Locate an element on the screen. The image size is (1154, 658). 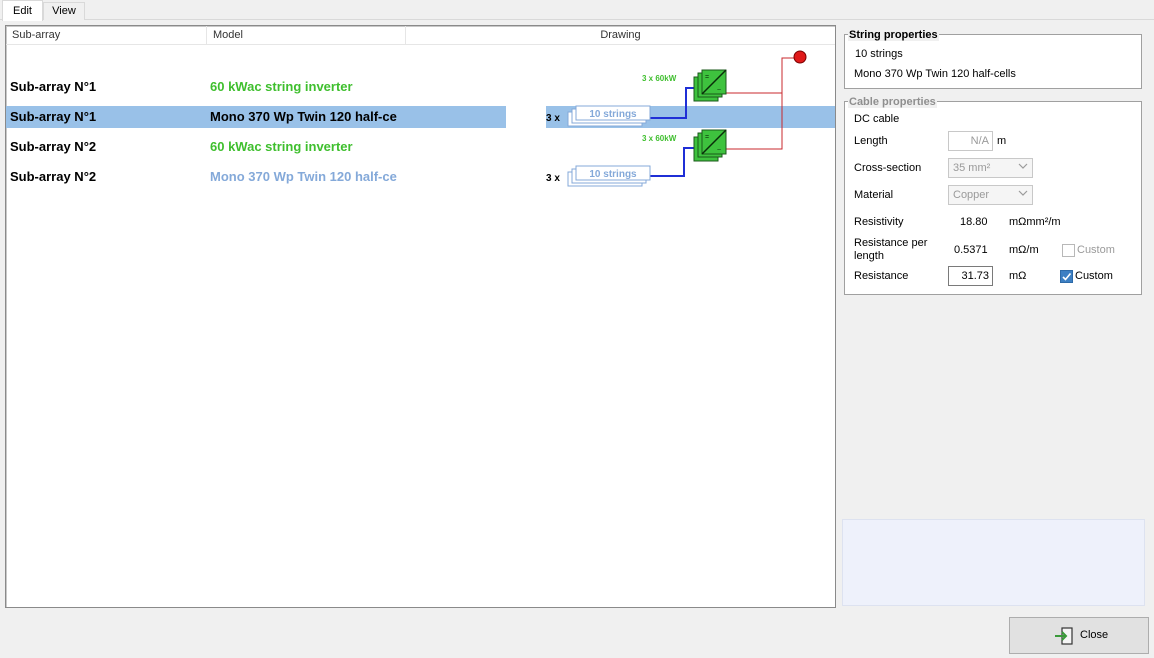
string-count-text: 10 strings is located at coordinates (879, 54).